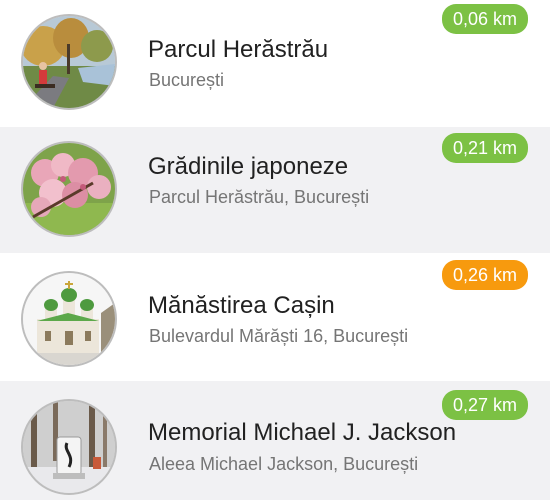 Image resolution: width=550 pixels, height=500 pixels. I want to click on place-address: Bulevardul Mărăști 16, București, so click(279, 336).